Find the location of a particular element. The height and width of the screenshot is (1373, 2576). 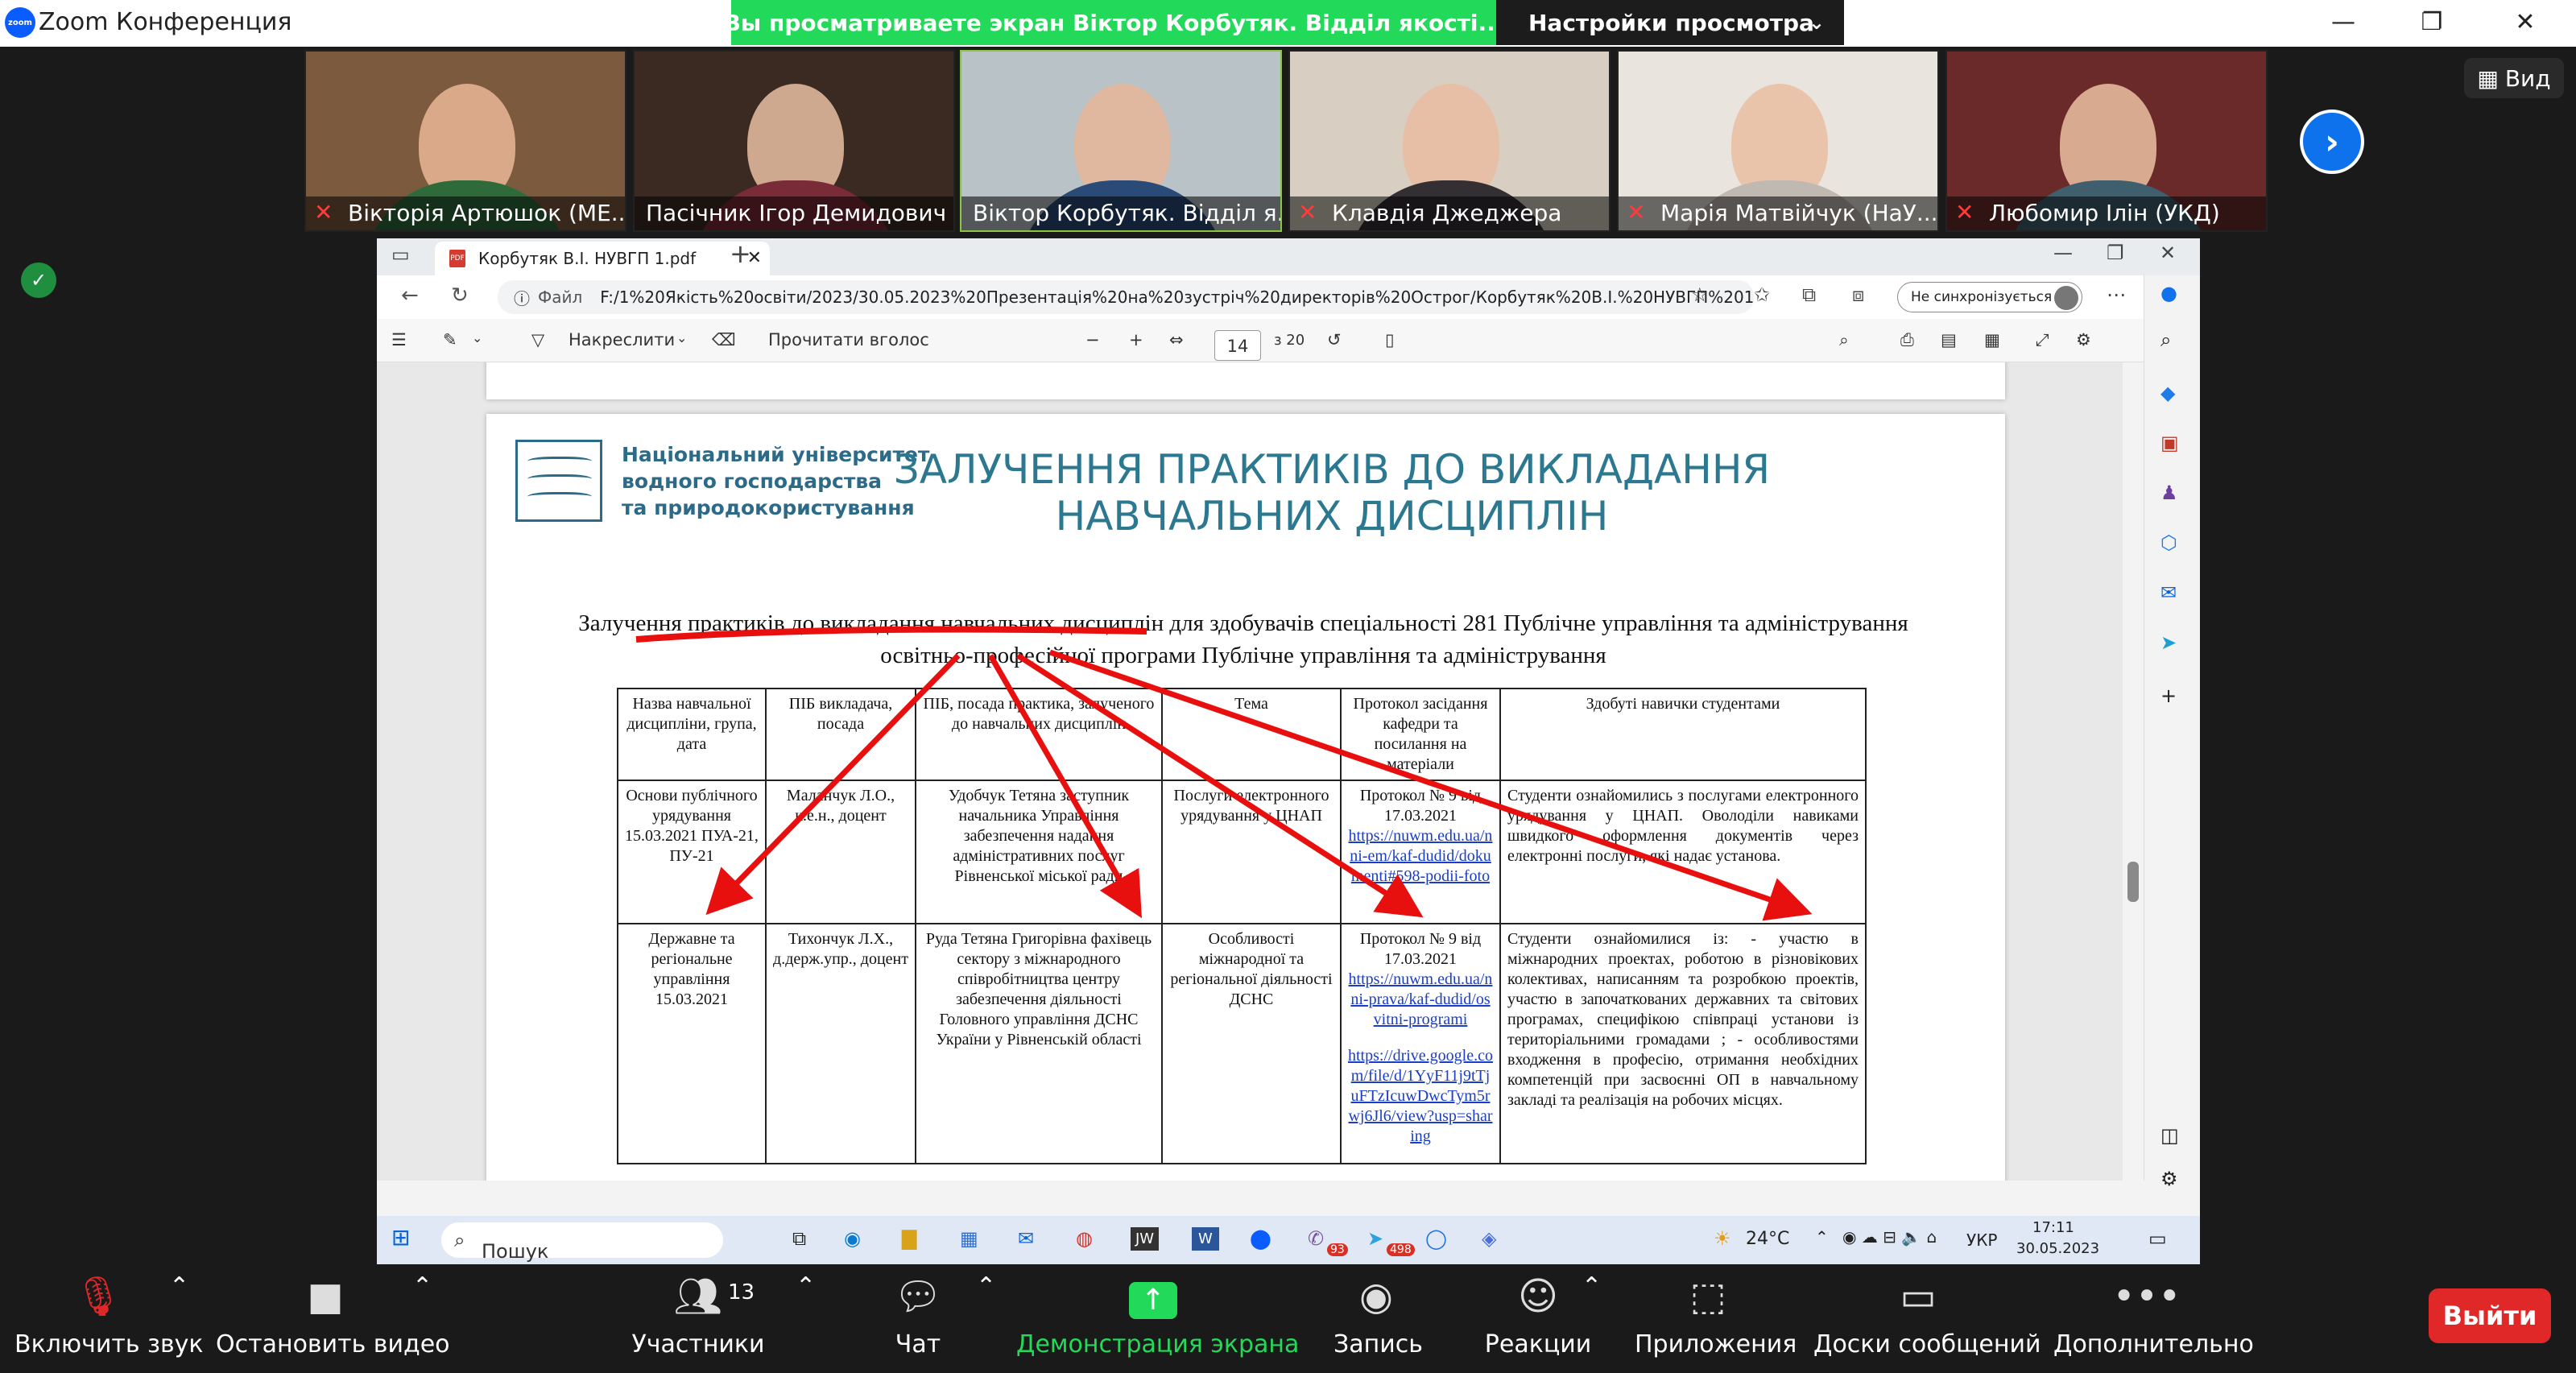

back-icon: ← is located at coordinates (410, 296).